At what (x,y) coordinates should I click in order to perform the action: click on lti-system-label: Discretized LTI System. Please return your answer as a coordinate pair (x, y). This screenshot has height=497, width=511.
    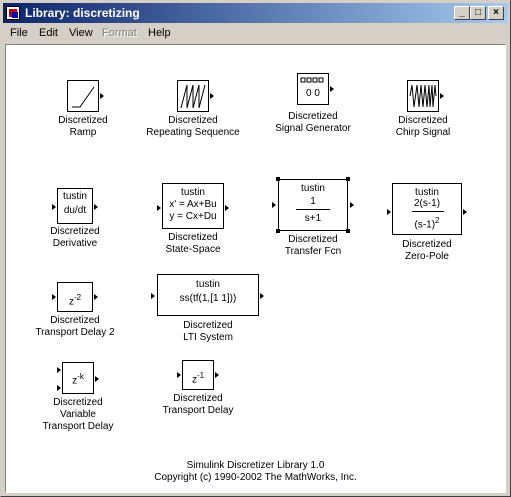
    Looking at the image, I should click on (208, 331).